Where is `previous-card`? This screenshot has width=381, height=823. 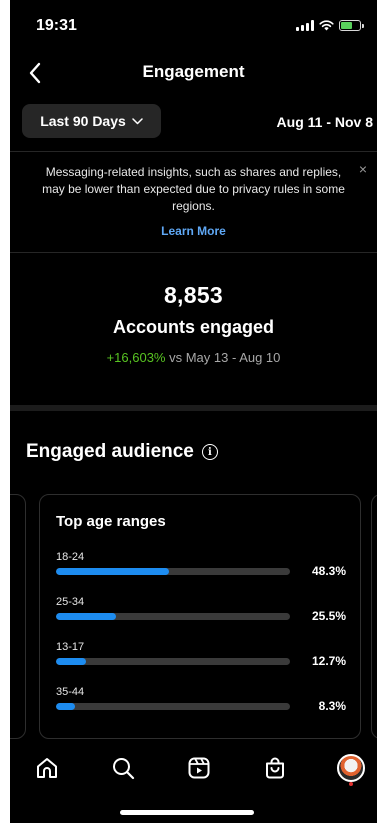
previous-card is located at coordinates (18, 616).